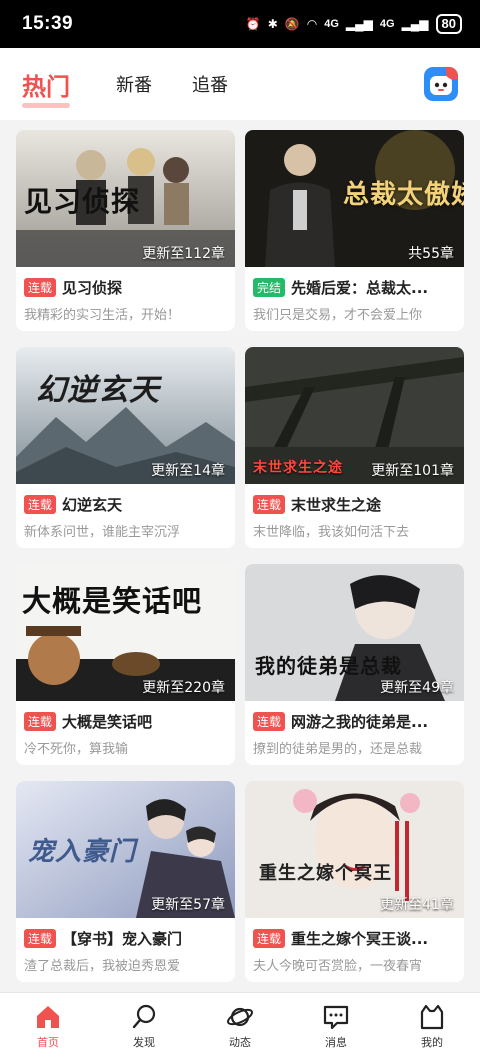 Image resolution: width=480 pixels, height=1058 pixels. What do you see at coordinates (82, 201) in the screenshot?
I see `cover-title: 见习侦探` at bounding box center [82, 201].